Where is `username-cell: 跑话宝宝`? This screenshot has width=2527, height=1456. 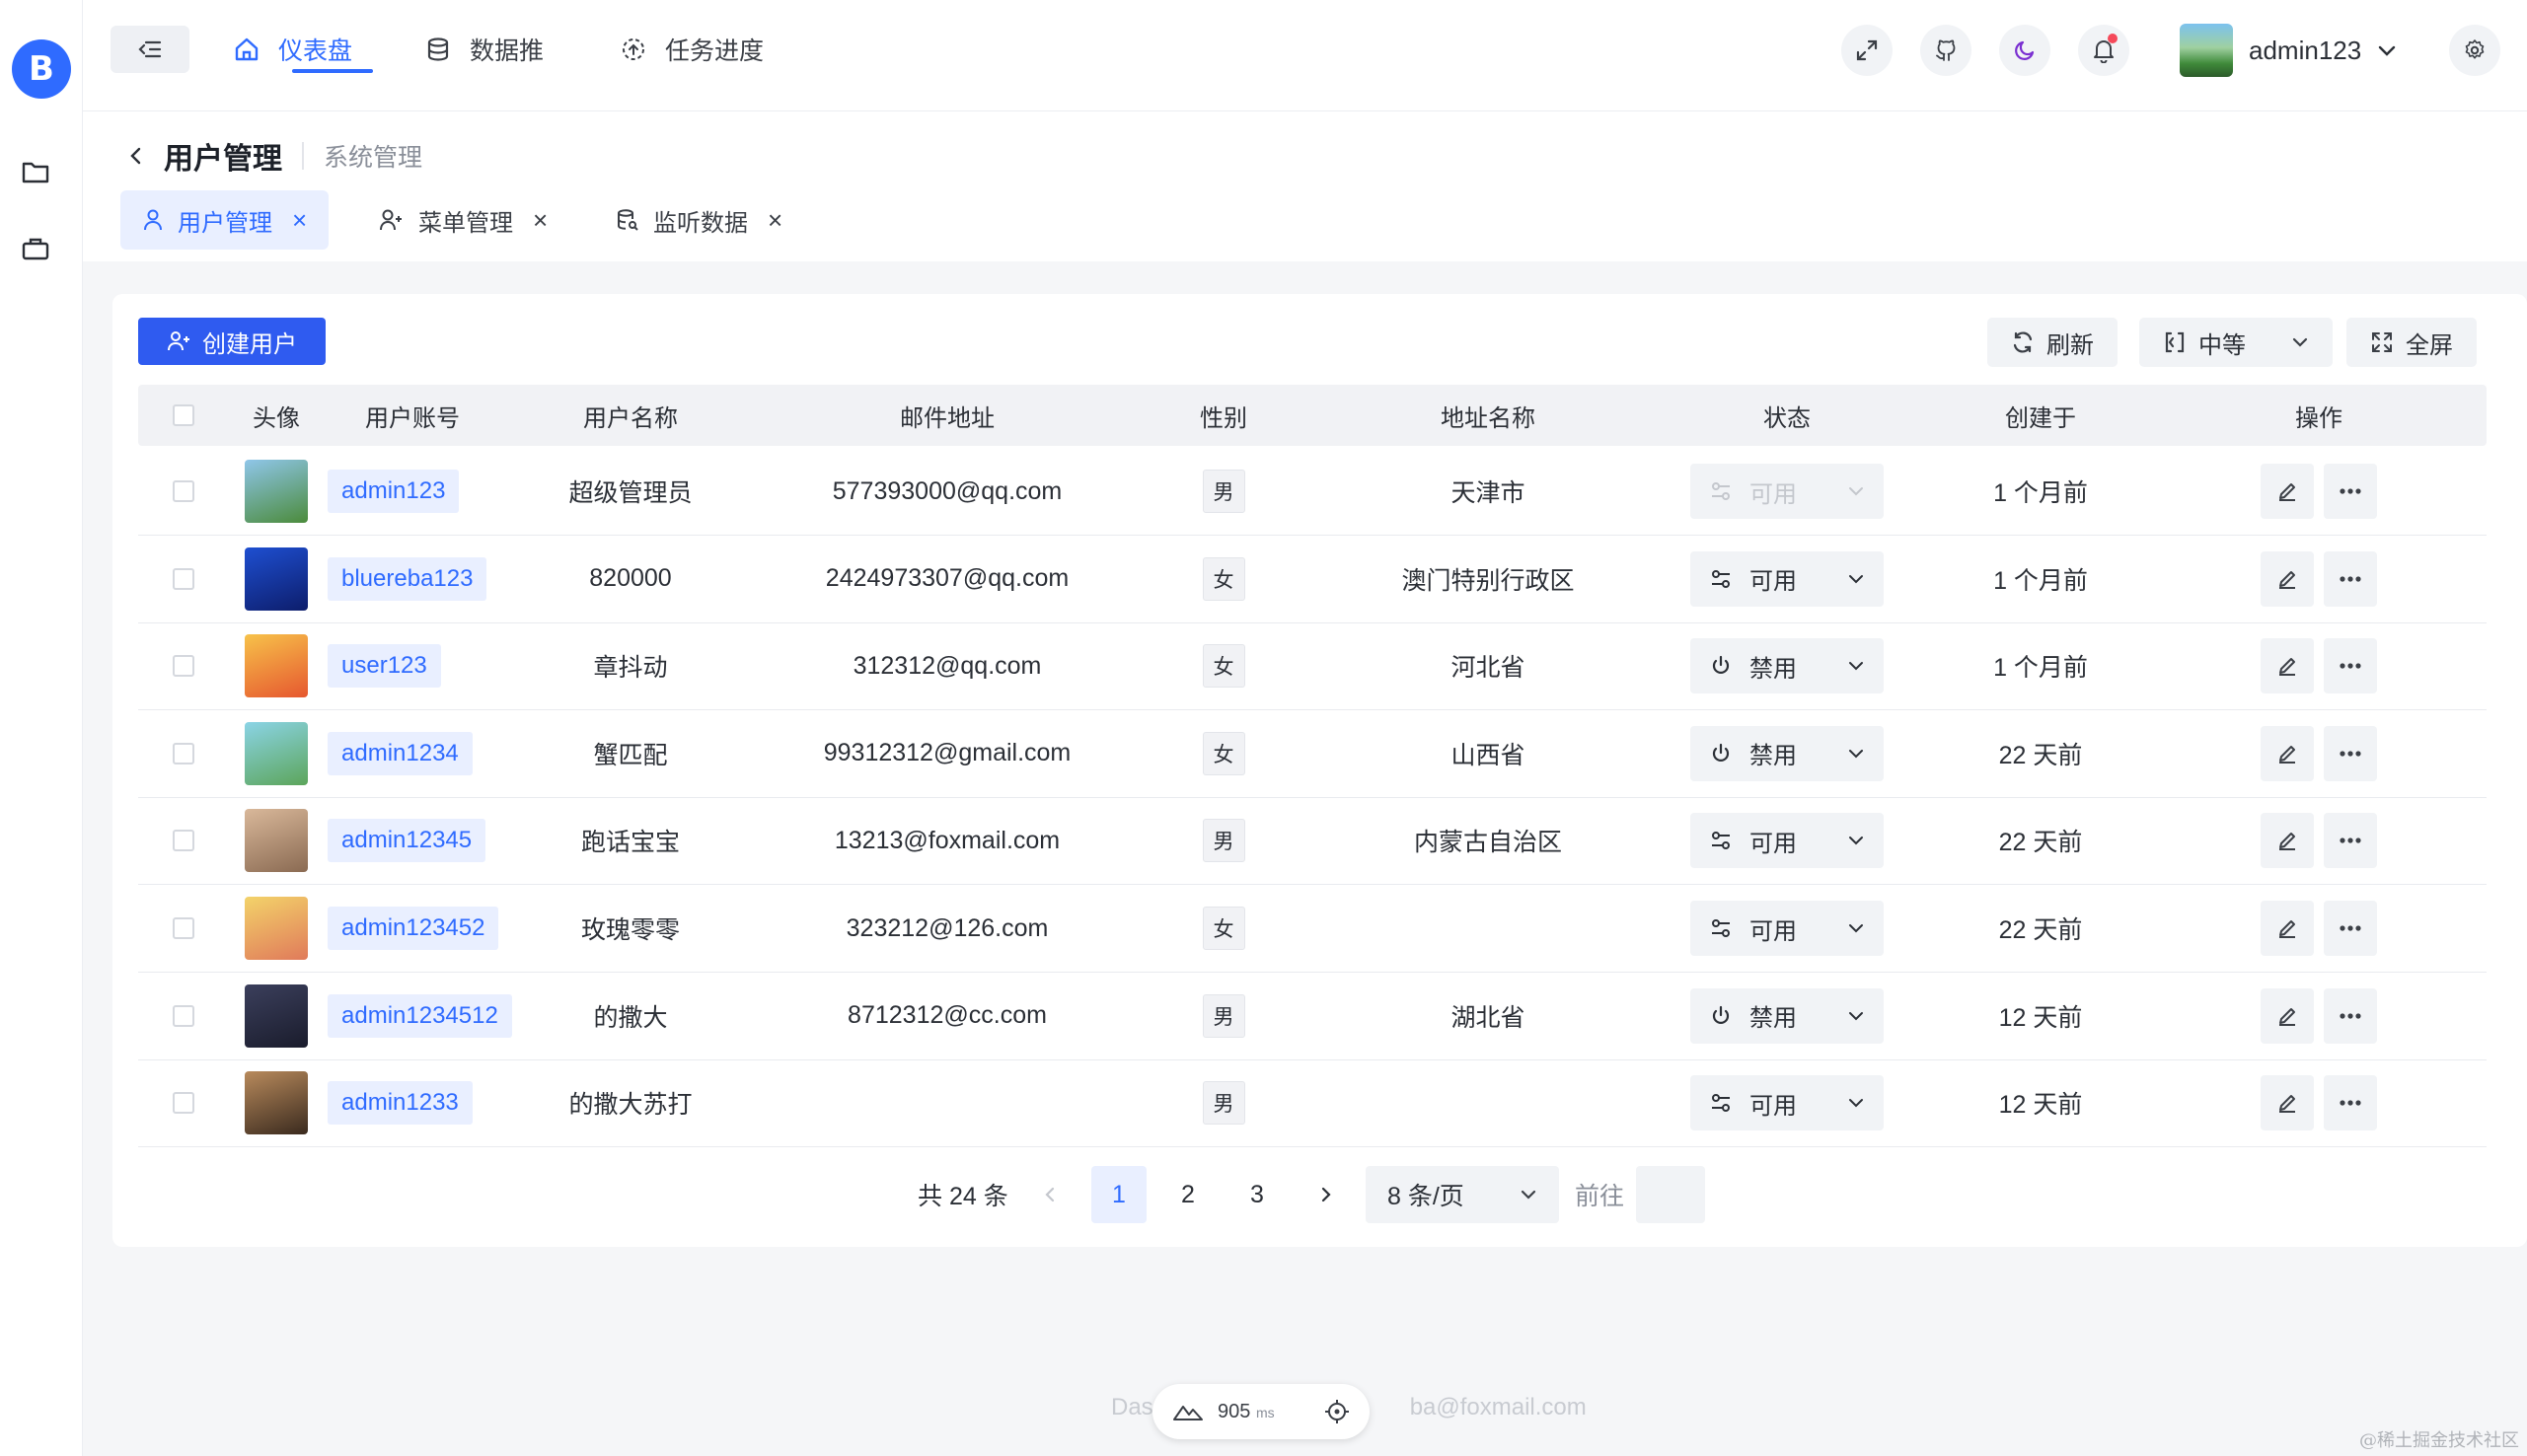
username-cell: 跑话宝宝 is located at coordinates (630, 843).